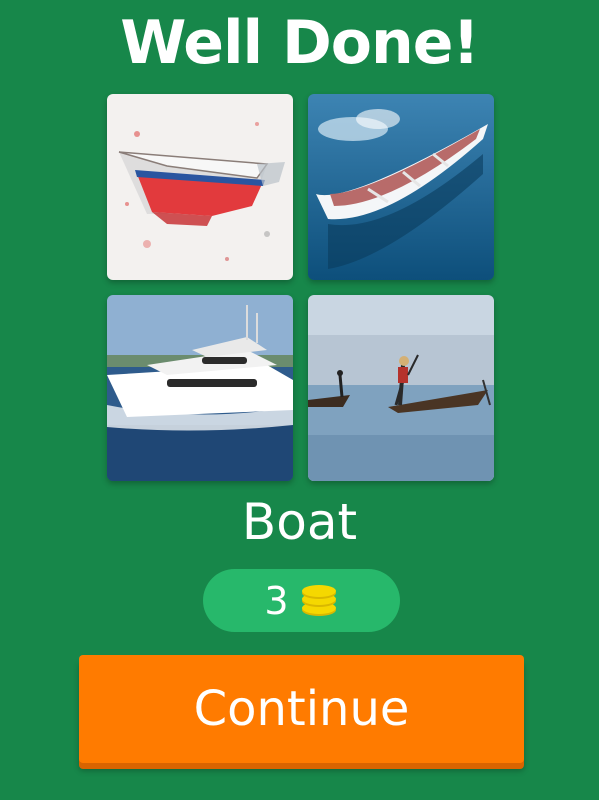 The height and width of the screenshot is (800, 599). I want to click on reward-count: 3, so click(276, 600).